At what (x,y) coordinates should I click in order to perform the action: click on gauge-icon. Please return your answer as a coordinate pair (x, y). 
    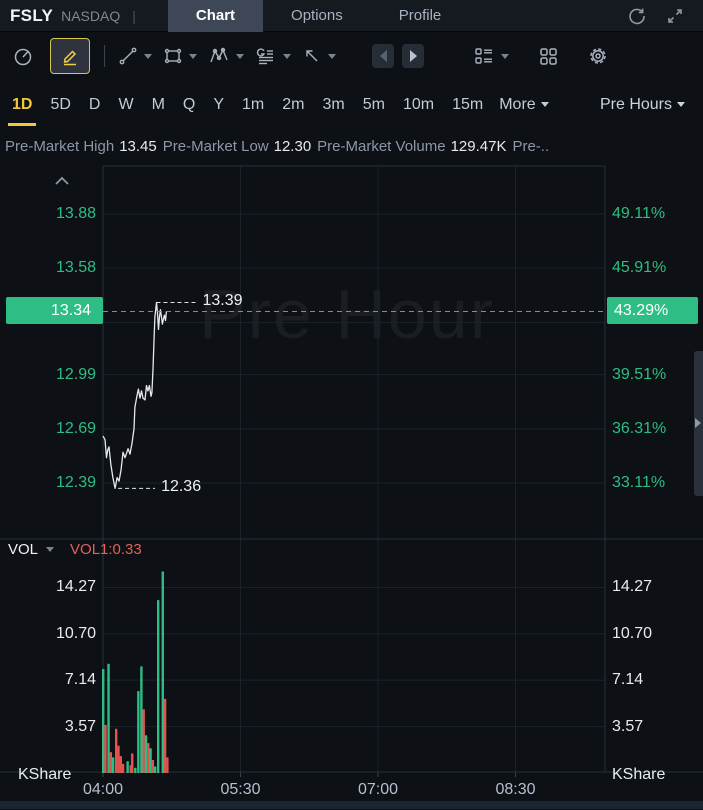
    Looking at the image, I should click on (23, 56).